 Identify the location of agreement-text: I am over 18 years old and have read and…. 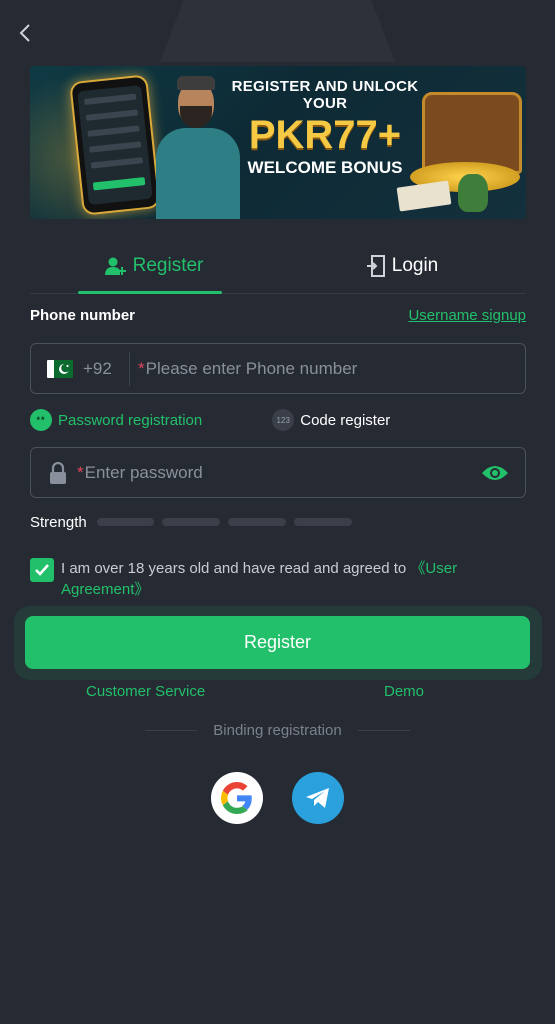
(293, 579).